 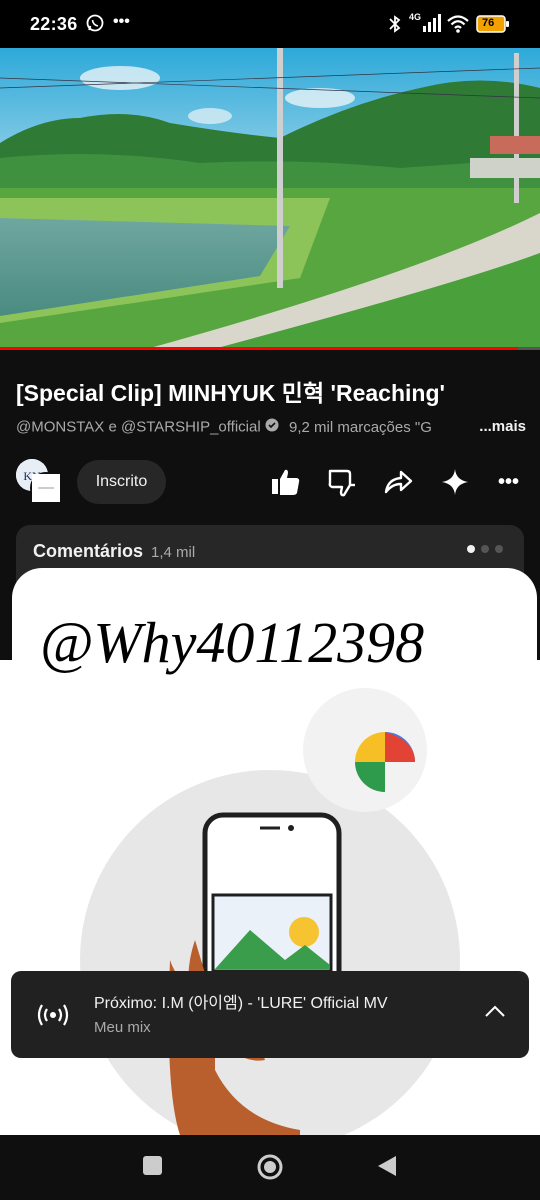 What do you see at coordinates (342, 482) in the screenshot?
I see `dislike-icon` at bounding box center [342, 482].